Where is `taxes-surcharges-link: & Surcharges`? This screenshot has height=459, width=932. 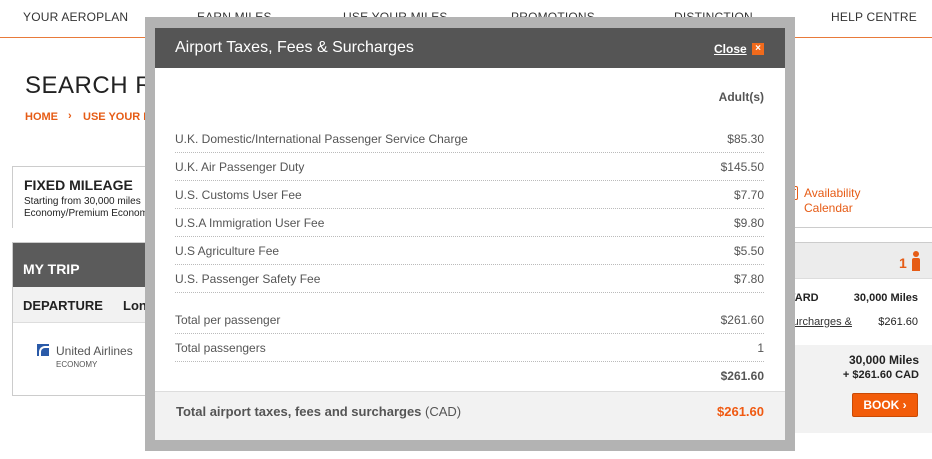
taxes-surcharges-link: & Surcharges is located at coordinates (818, 322).